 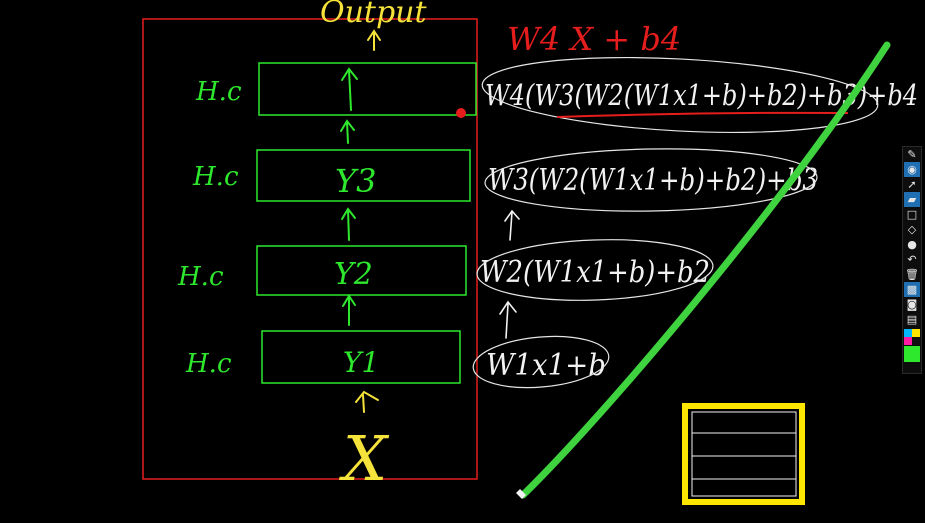 I want to click on layer-2-box-label: Y2, so click(x=353, y=274).